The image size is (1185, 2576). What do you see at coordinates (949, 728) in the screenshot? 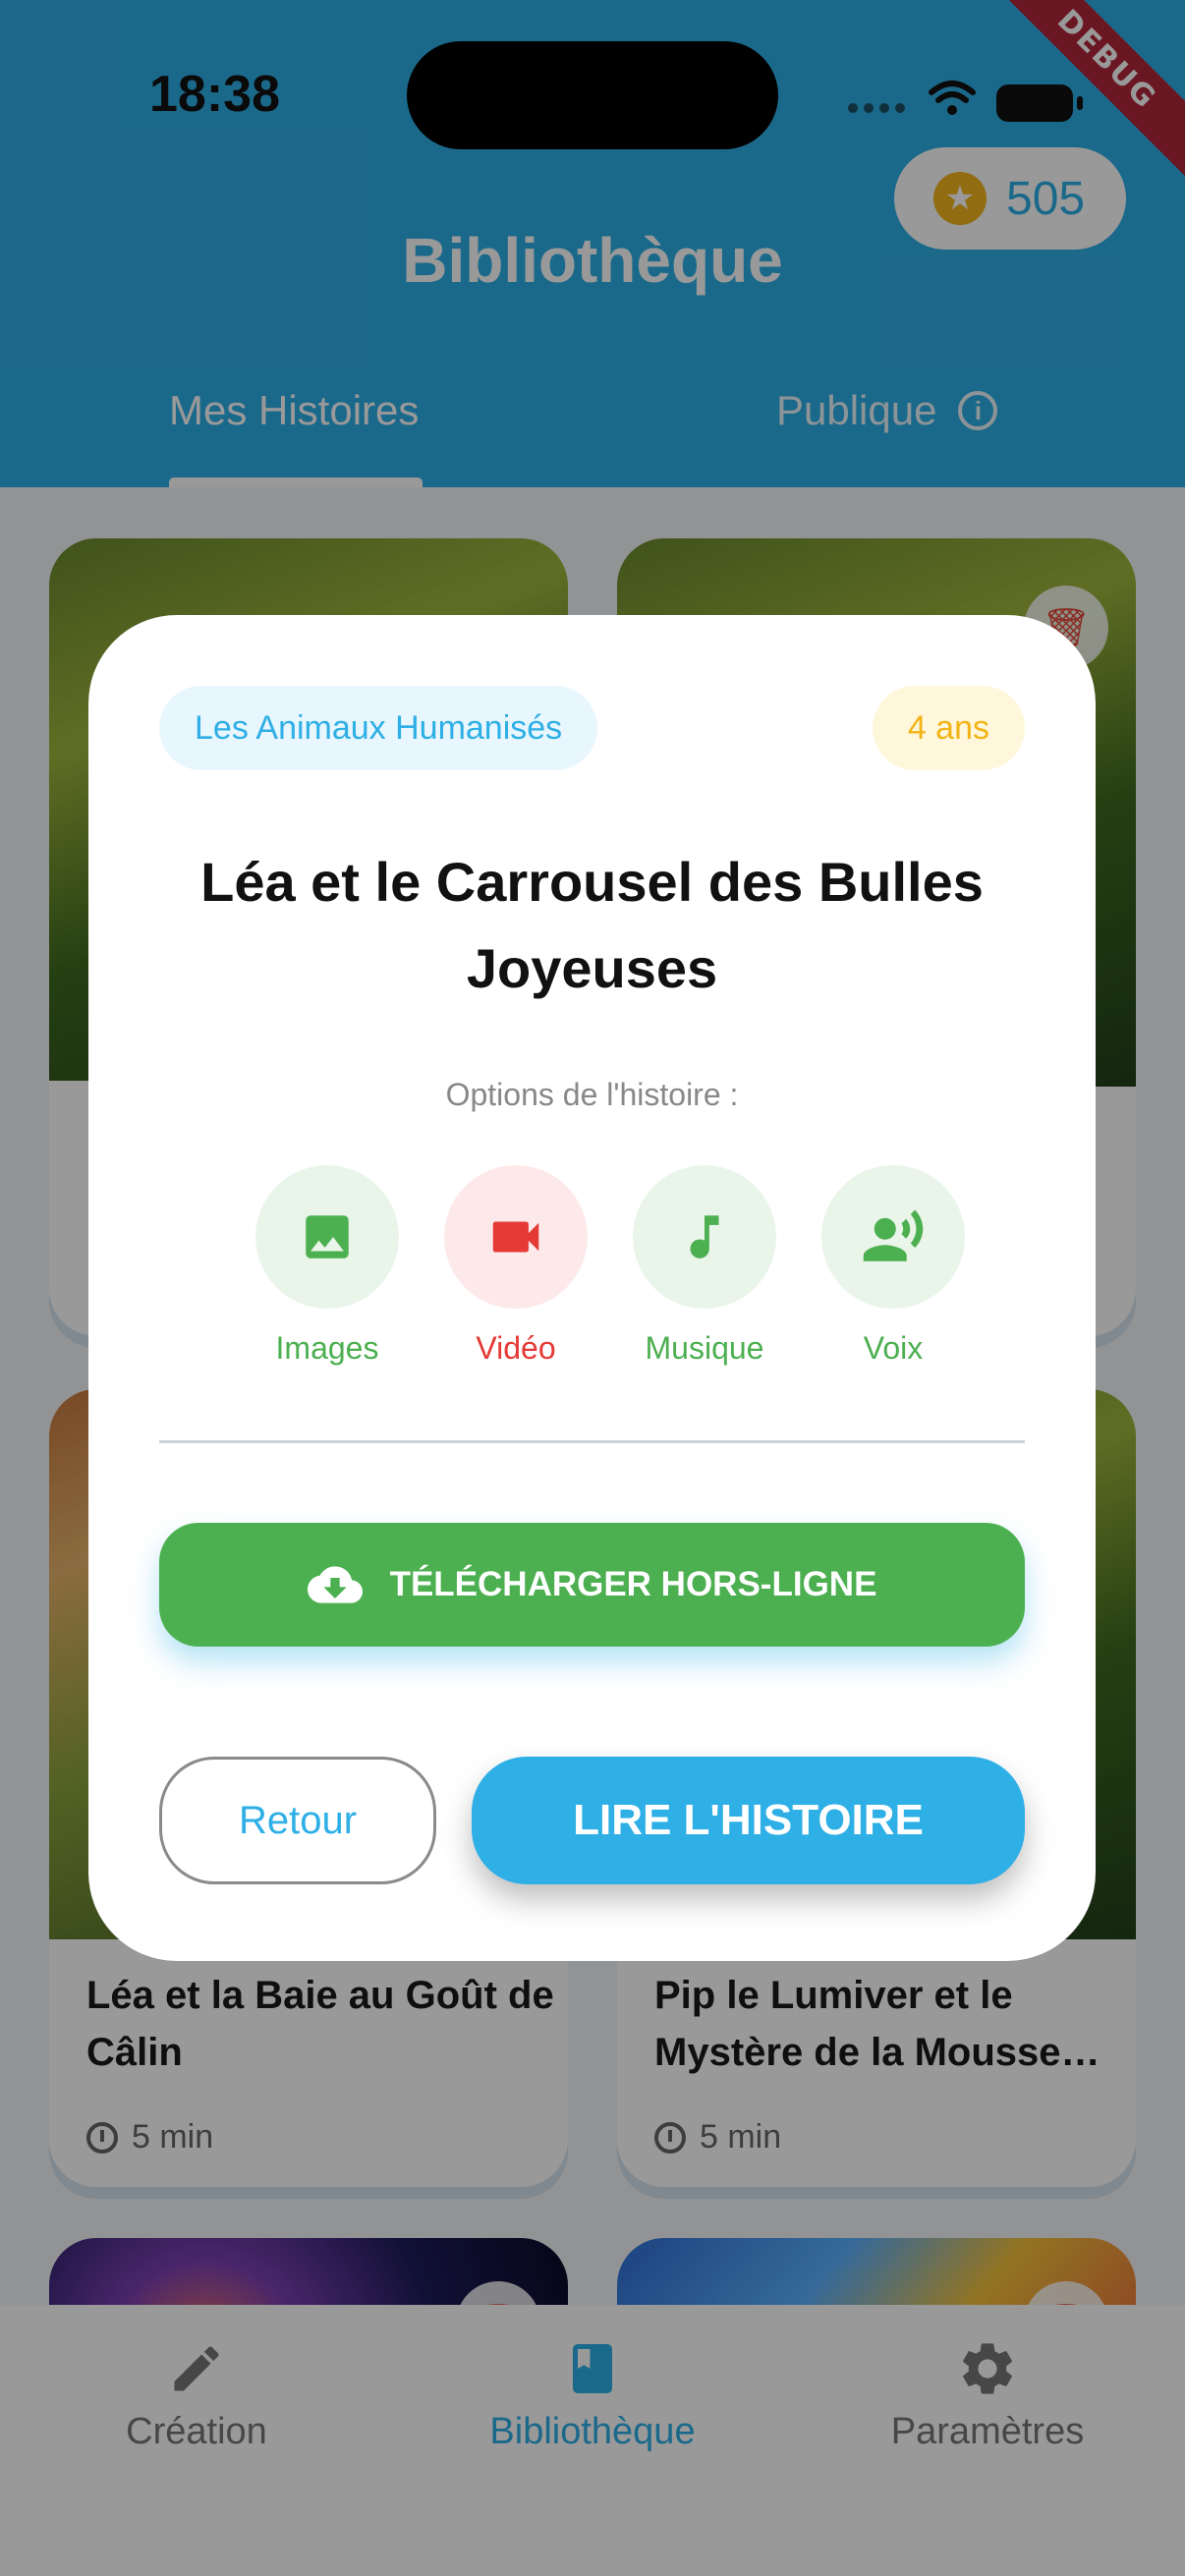
I see `age-badge: 4 ans` at bounding box center [949, 728].